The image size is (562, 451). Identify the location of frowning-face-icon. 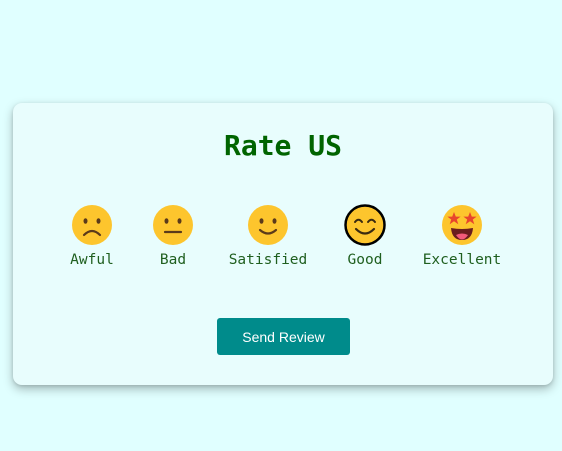
(92, 225).